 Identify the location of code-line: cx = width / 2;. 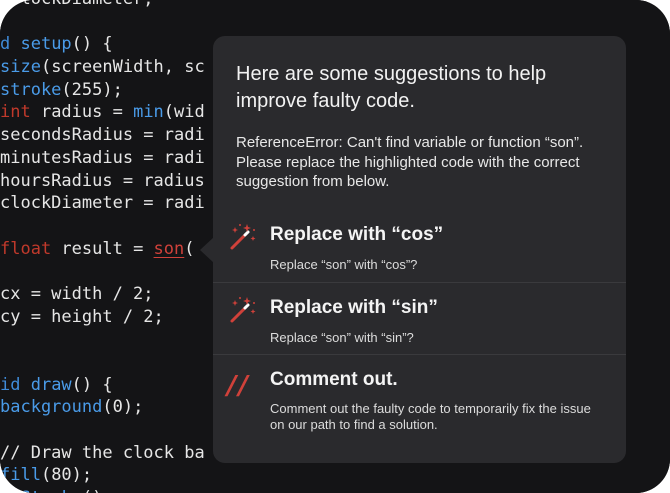
(102, 294).